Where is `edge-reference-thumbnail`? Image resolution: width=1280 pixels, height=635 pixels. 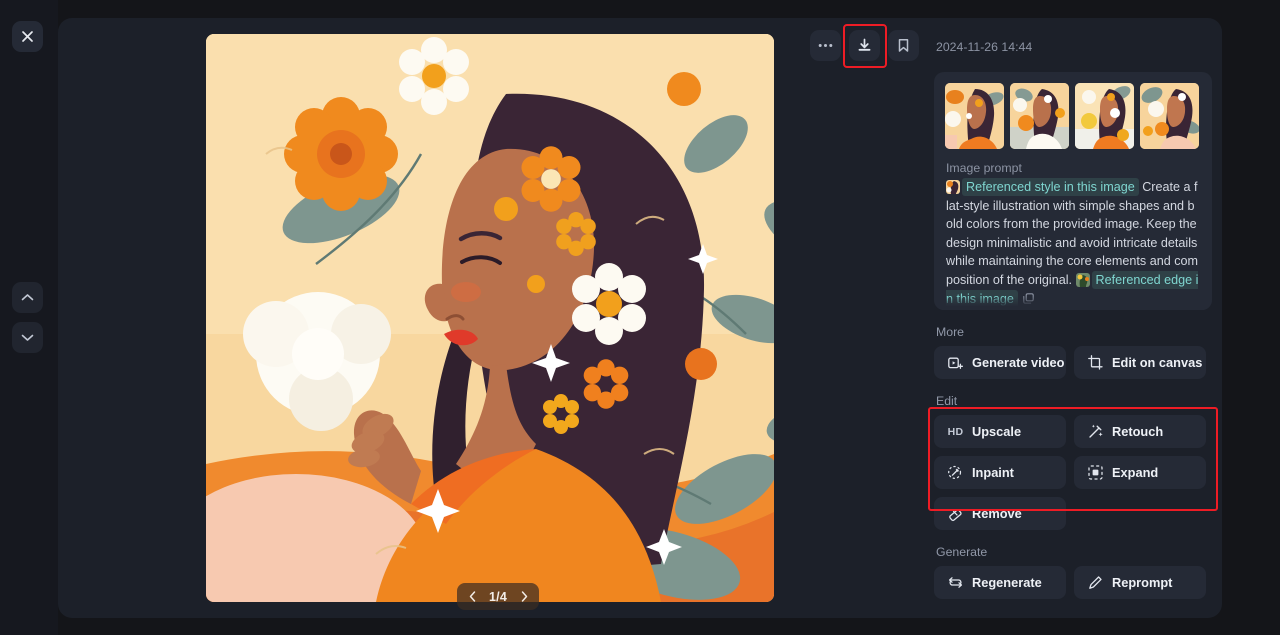 edge-reference-thumbnail is located at coordinates (1082, 279).